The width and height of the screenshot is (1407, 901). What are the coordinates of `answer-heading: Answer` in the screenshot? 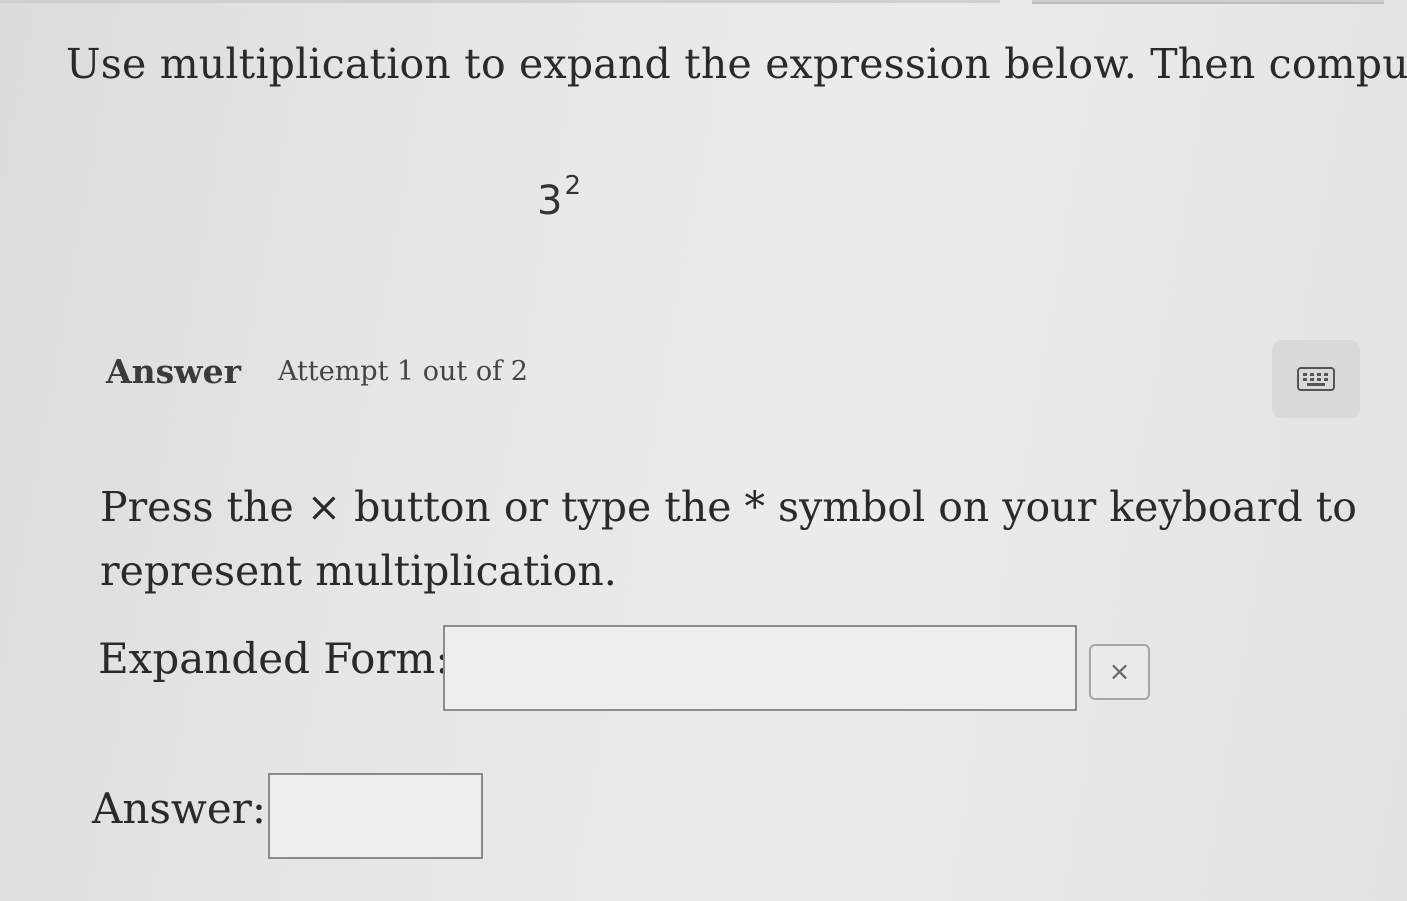 It's located at (173, 371).